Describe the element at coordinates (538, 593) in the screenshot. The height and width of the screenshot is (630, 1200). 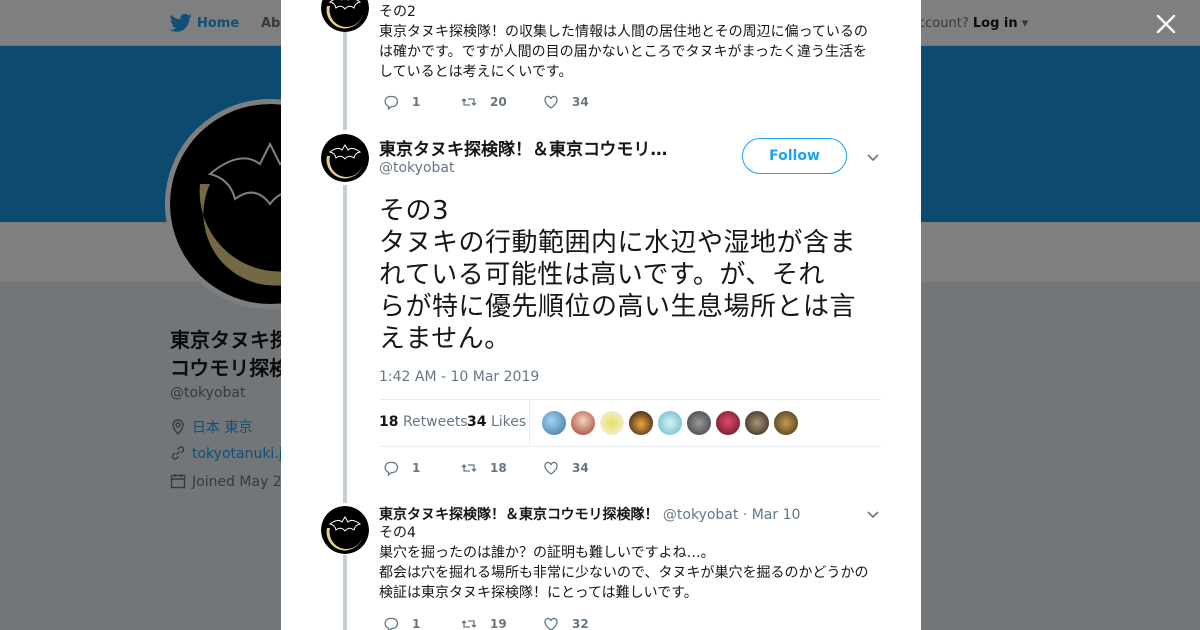
I see `next-tweet-line: 検証は東京タヌキ探検隊！にとっては難しいです。` at that location.